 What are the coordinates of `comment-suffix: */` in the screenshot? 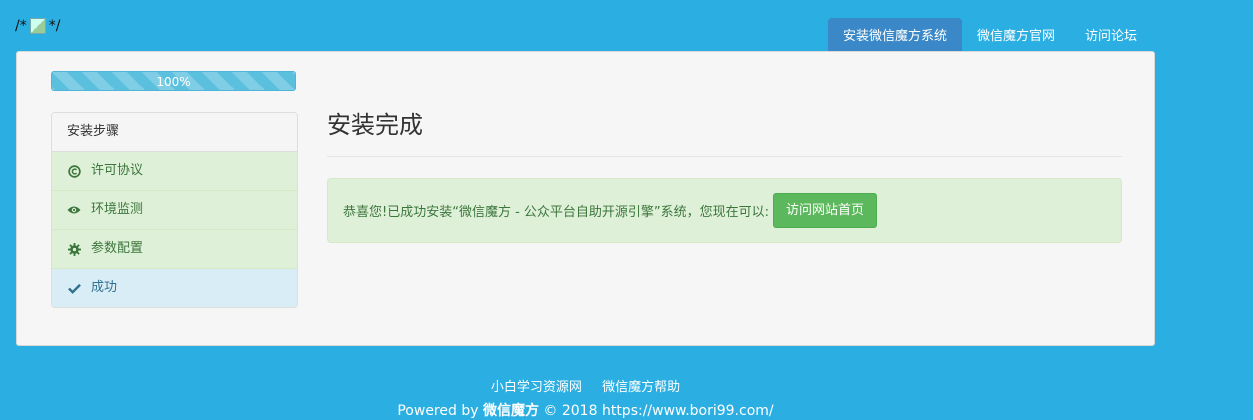 It's located at (54, 26).